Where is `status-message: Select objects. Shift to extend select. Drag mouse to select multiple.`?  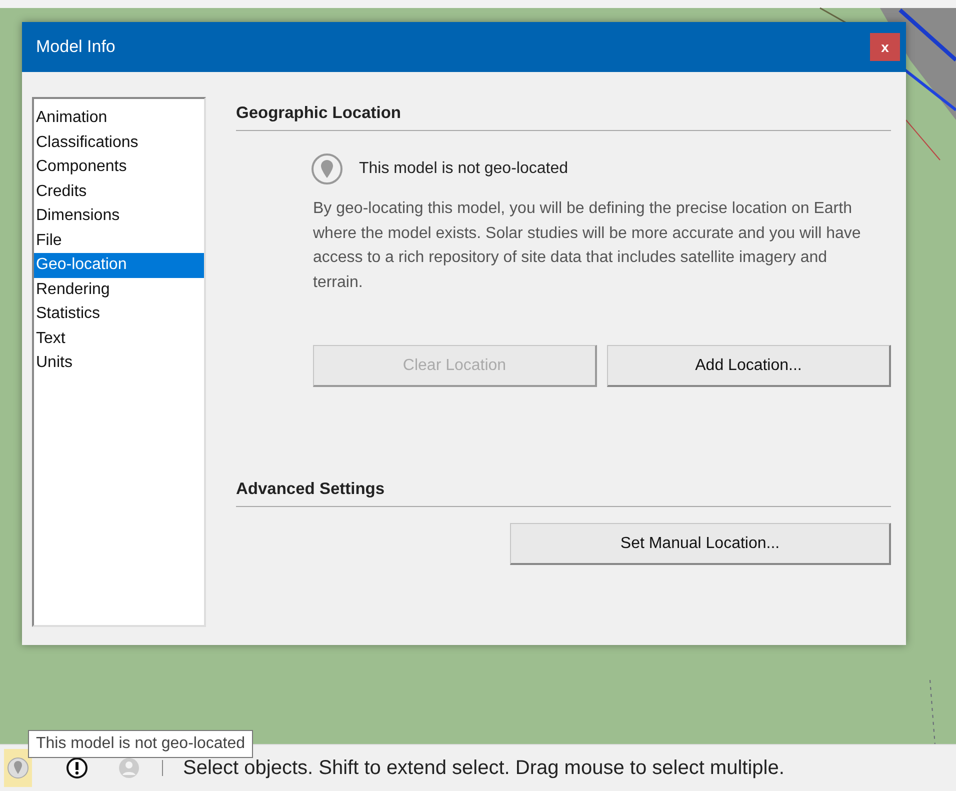
status-message: Select objects. Shift to extend select. Drag mouse to select multiple. is located at coordinates (483, 768).